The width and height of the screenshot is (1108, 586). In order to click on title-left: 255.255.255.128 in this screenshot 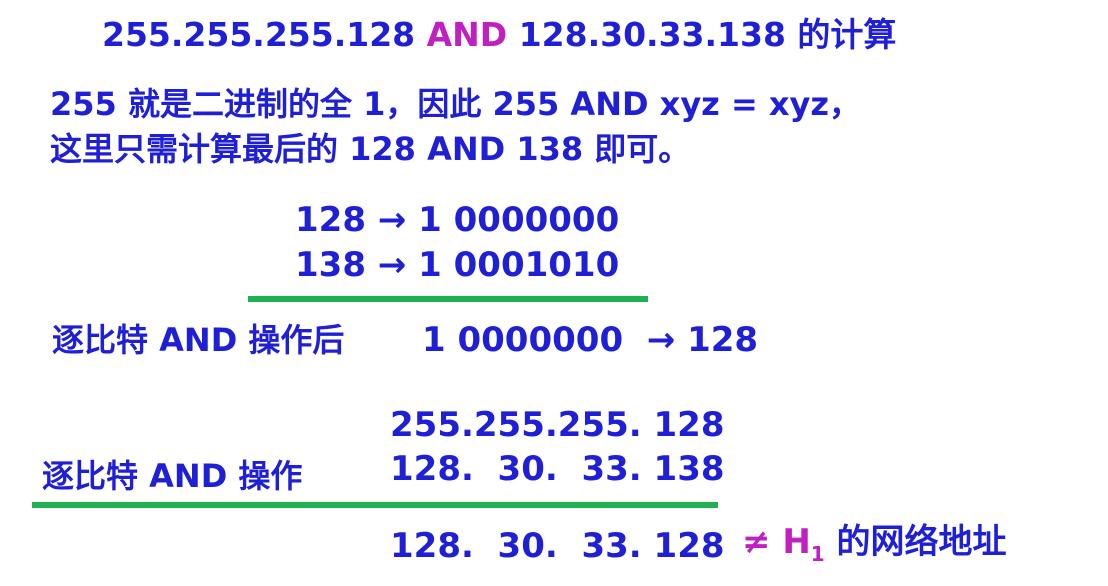, I will do `click(264, 34)`.